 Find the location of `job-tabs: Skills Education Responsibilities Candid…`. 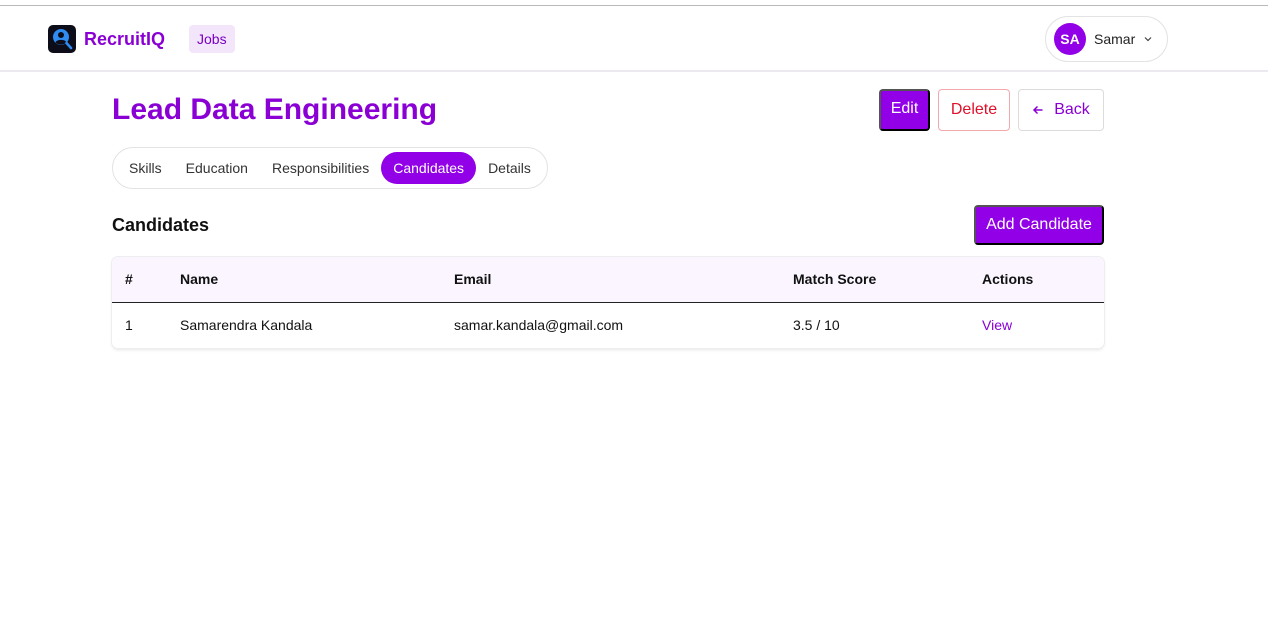

job-tabs: Skills Education Responsibilities Candid… is located at coordinates (330, 168).